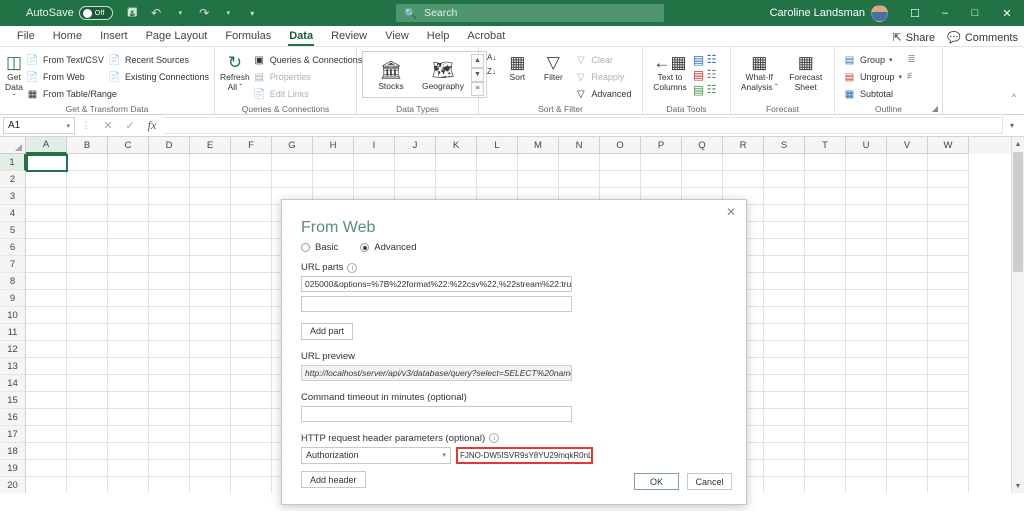  I want to click on cell-F7, so click(251, 264).